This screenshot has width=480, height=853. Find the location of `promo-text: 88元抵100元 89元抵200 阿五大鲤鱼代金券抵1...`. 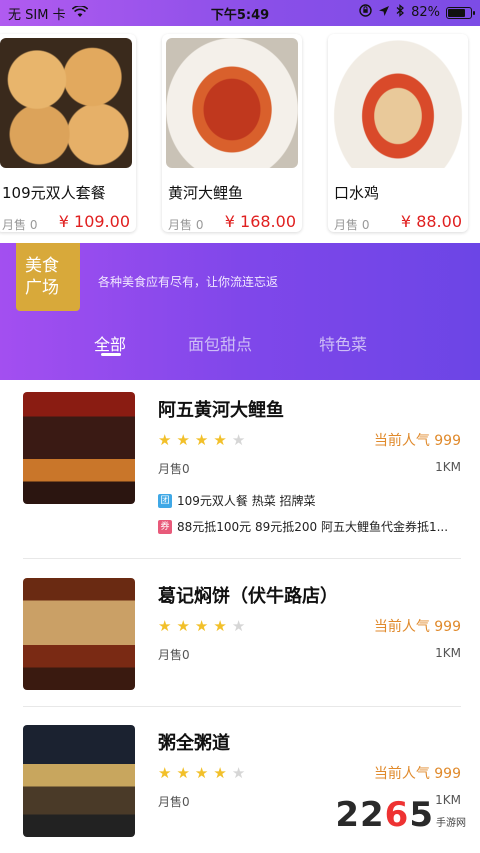

promo-text: 88元抵100元 89元抵200 阿五大鲤鱼代金券抵1... is located at coordinates (313, 527).